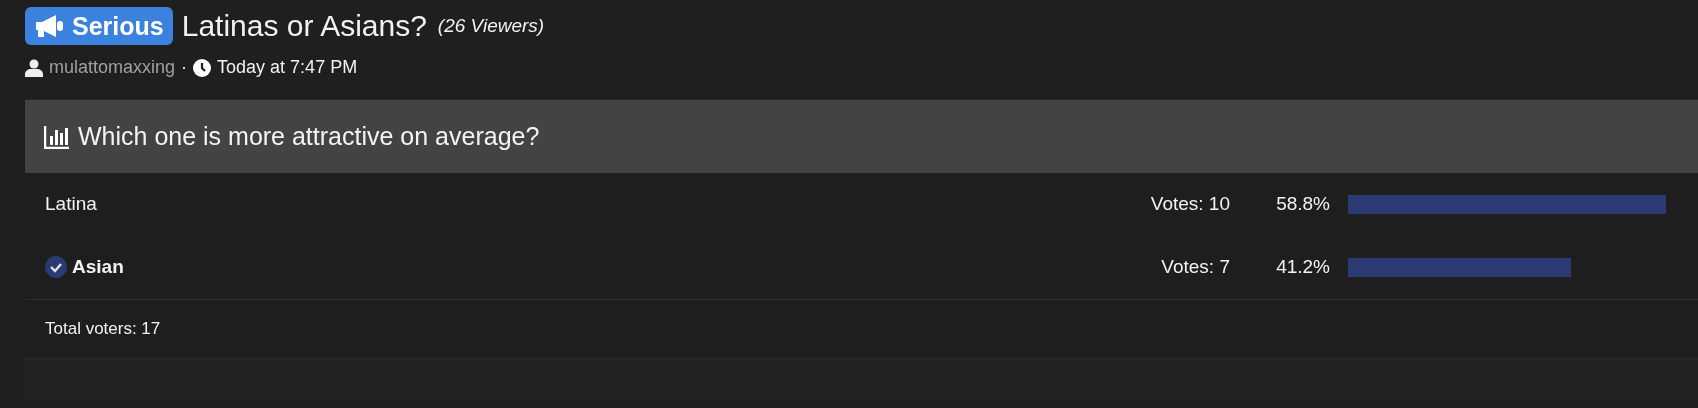 This screenshot has height=408, width=1698. Describe the element at coordinates (287, 67) in the screenshot. I see `post-time: Today at 7:47 PM` at that location.